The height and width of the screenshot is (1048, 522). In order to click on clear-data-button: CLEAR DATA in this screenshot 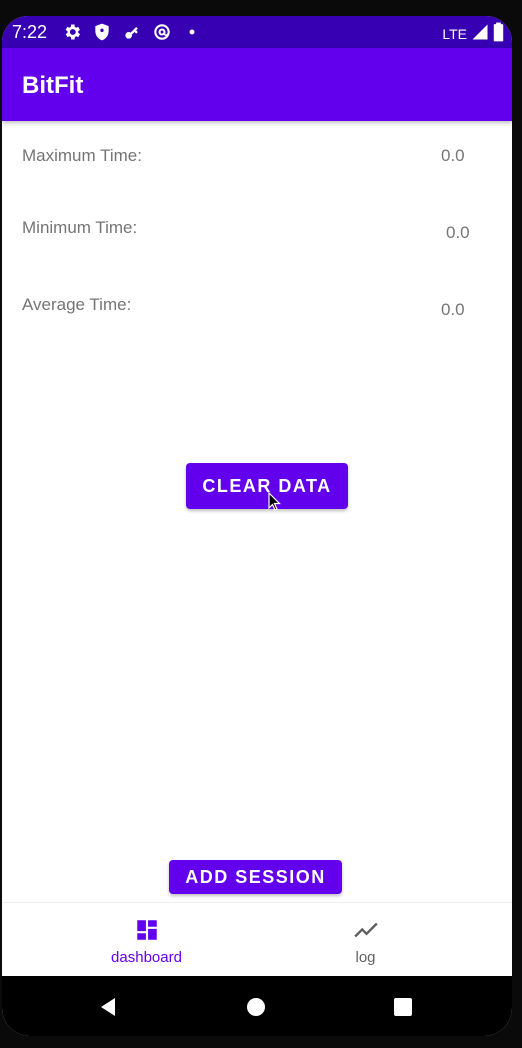, I will do `click(267, 486)`.